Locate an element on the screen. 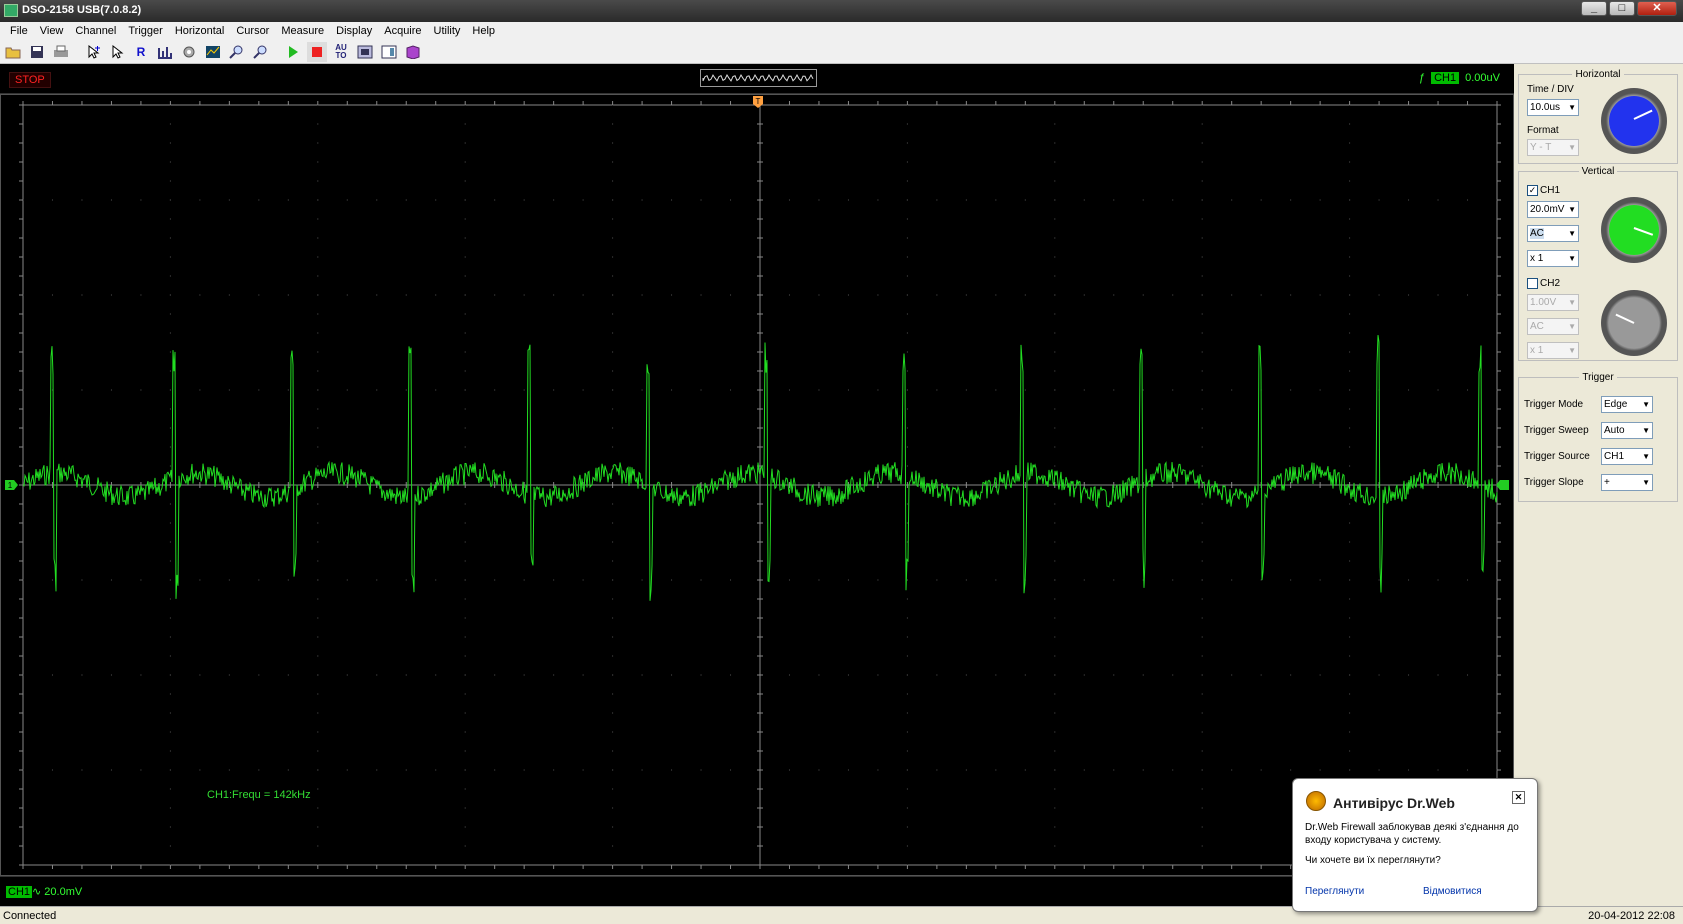  menu-utility: Utility is located at coordinates (447, 31).